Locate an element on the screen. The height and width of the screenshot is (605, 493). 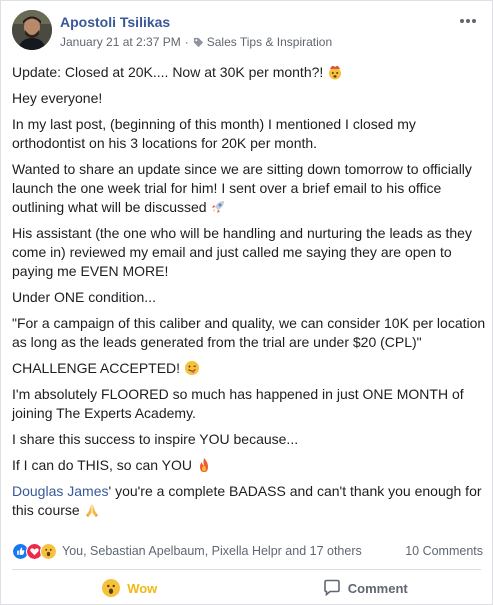
folded-hands-emoji is located at coordinates (92, 510).